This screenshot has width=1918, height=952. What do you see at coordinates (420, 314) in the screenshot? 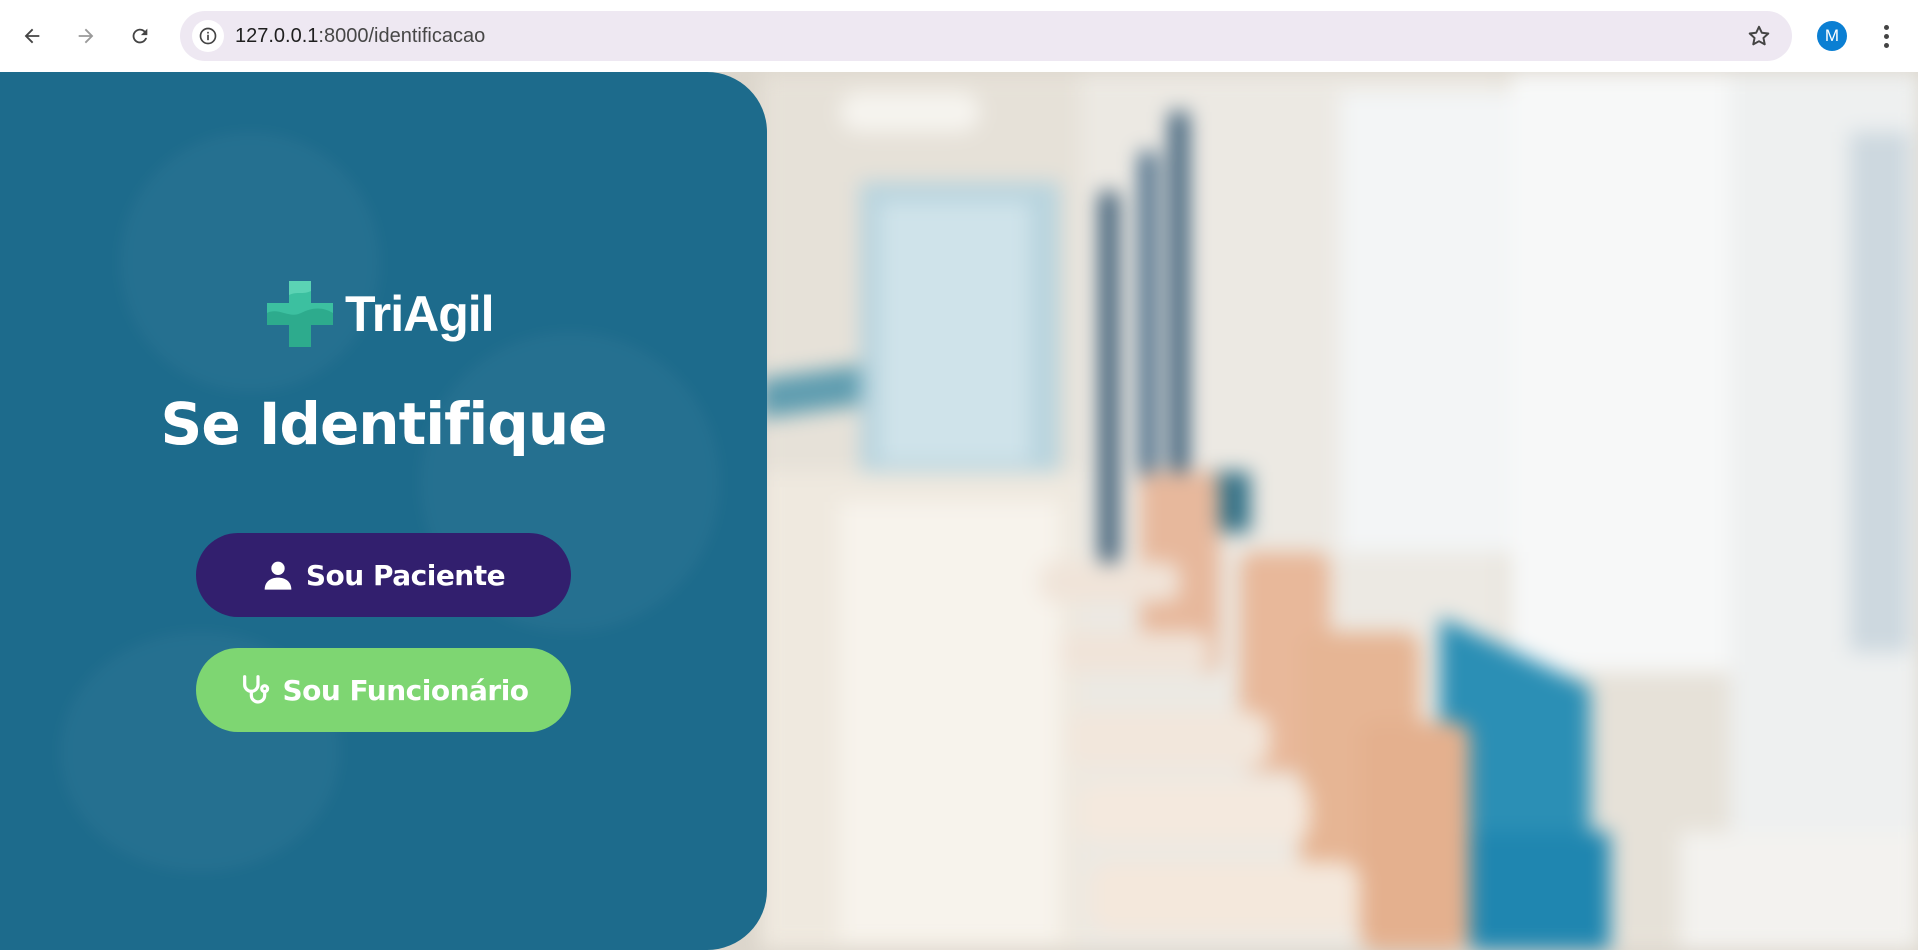
I see `brand-name: TriAgil` at bounding box center [420, 314].